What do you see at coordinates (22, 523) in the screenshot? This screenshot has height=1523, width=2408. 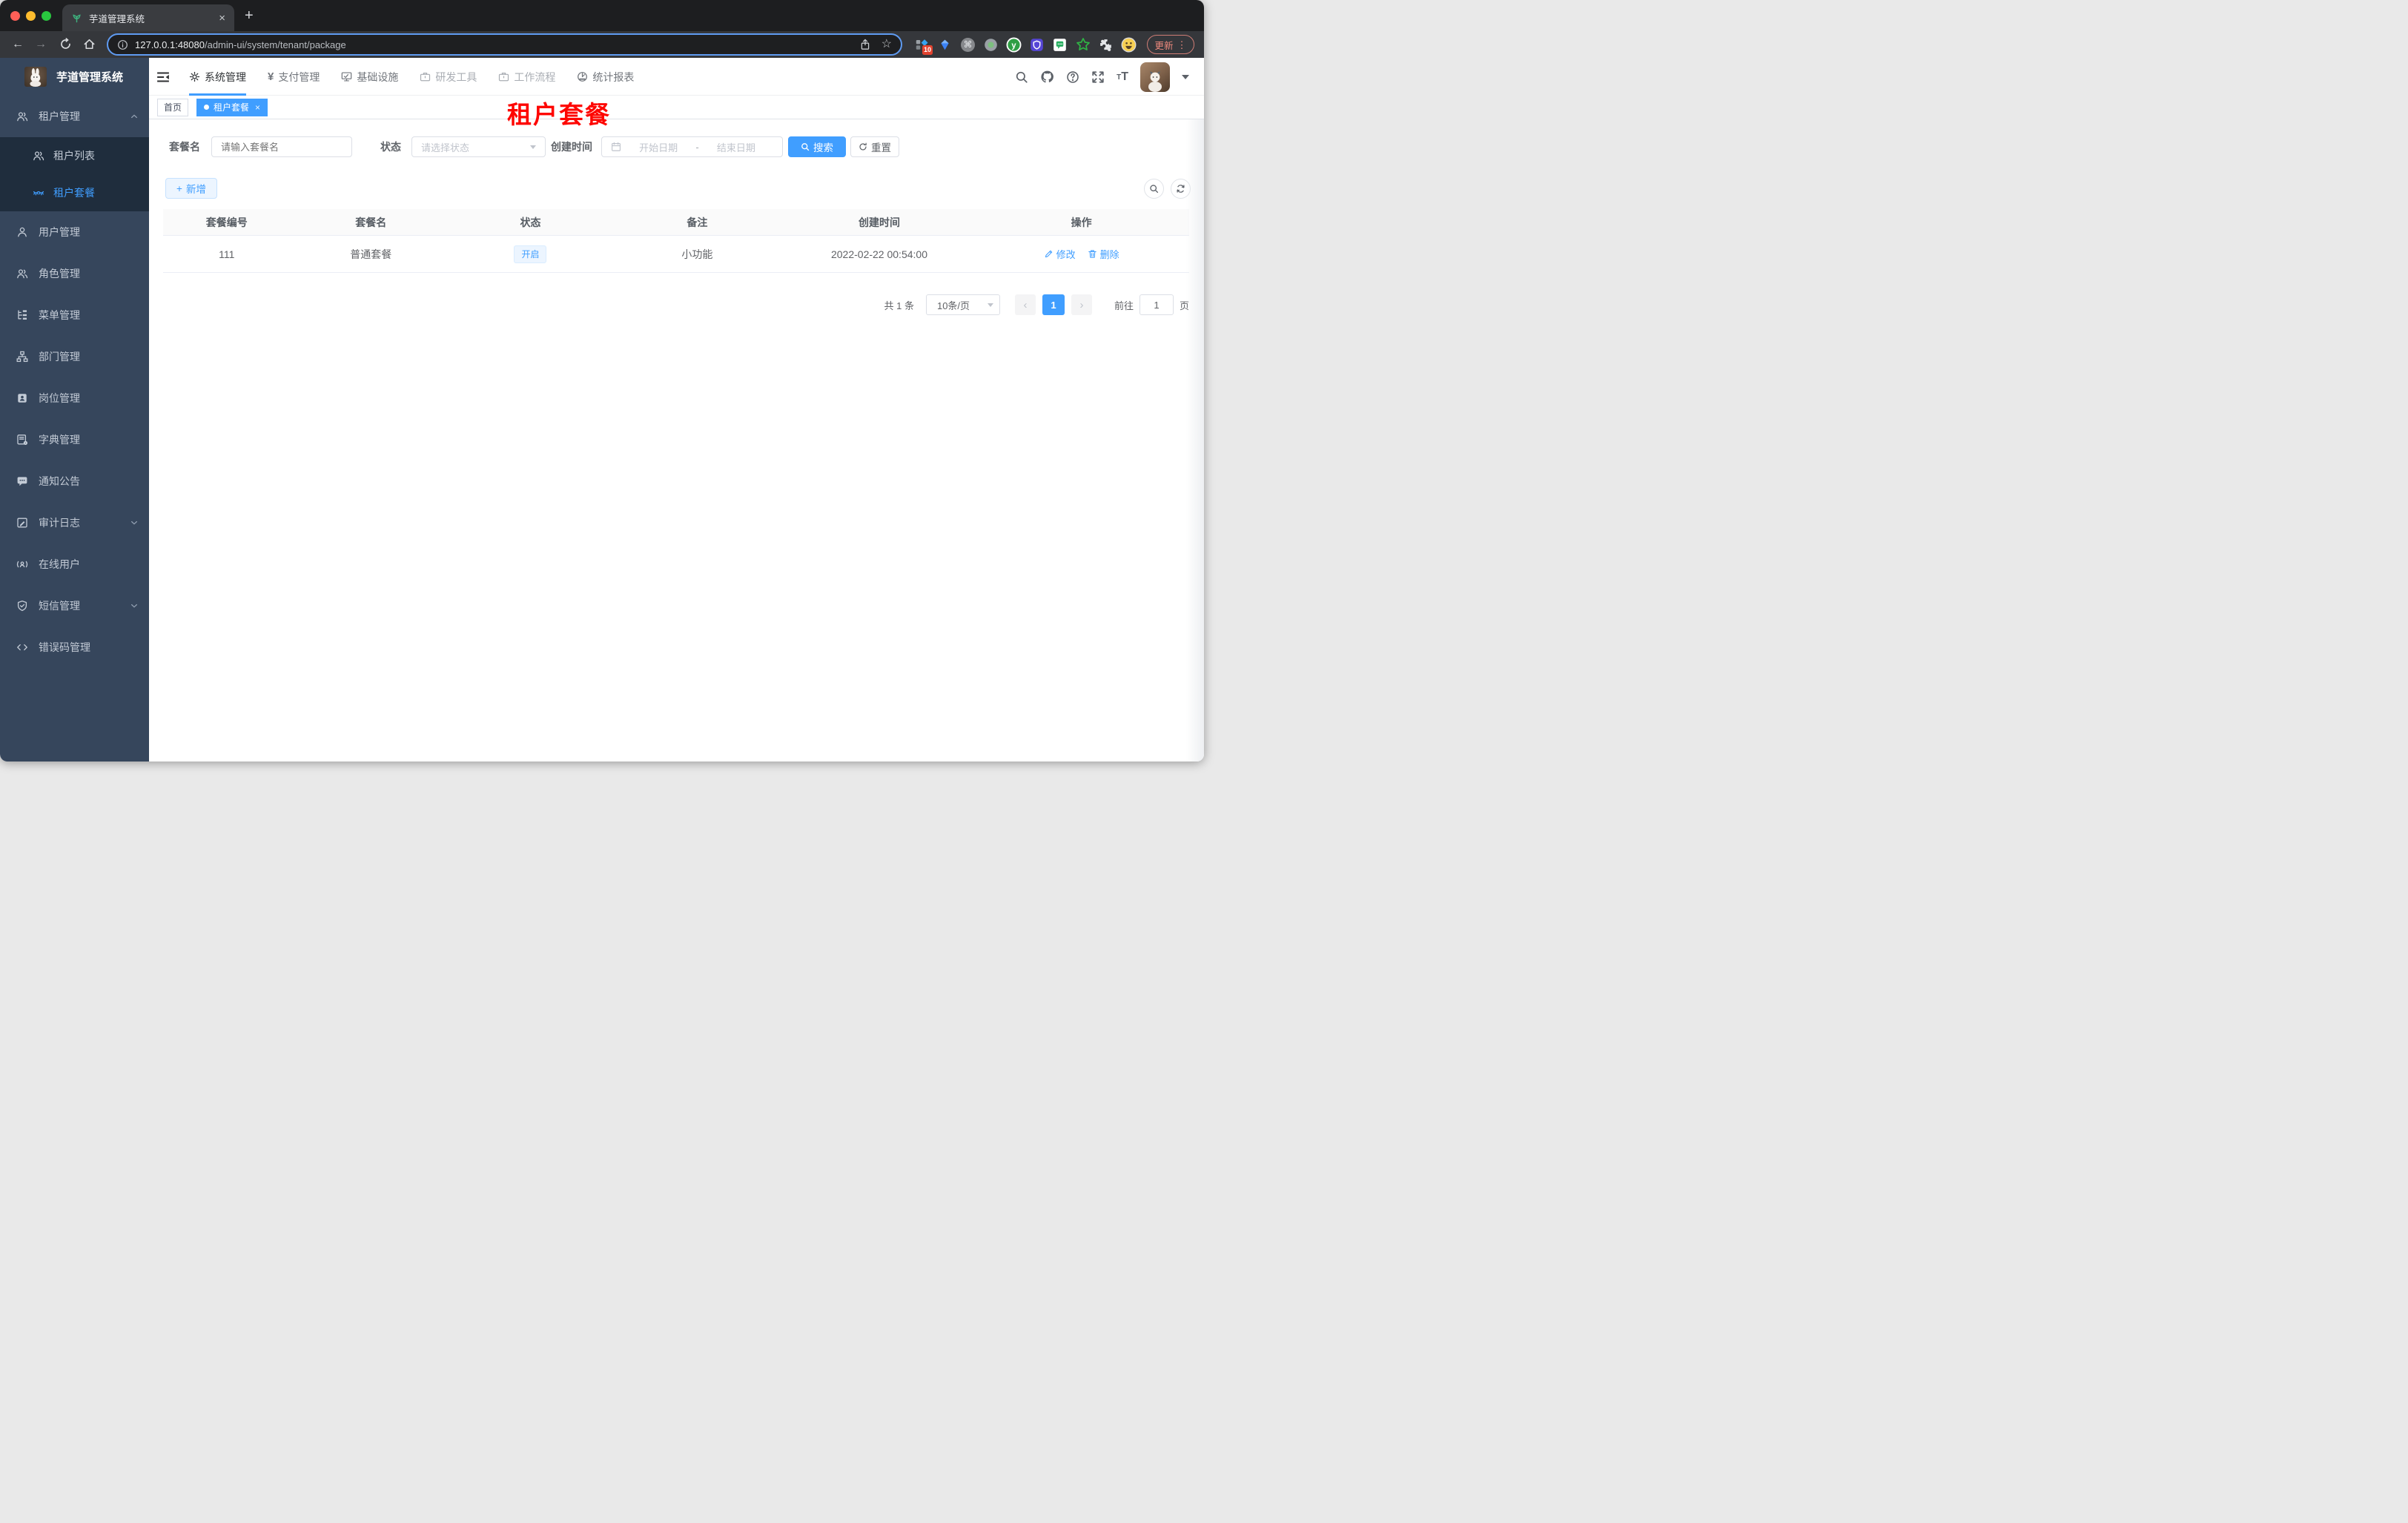 I see `log-edit-icon` at bounding box center [22, 523].